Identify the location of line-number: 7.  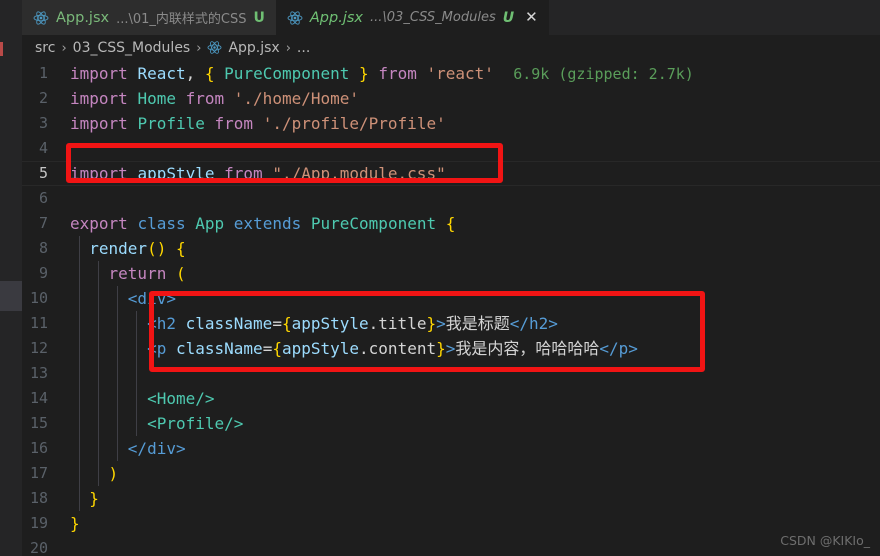
(43, 223).